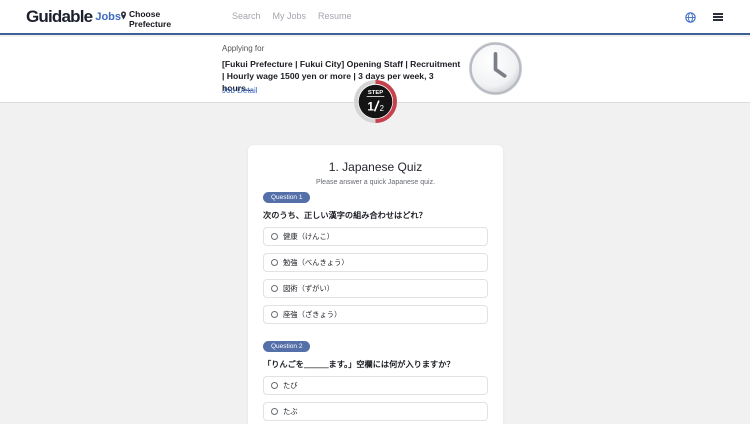  Describe the element at coordinates (108, 17) in the screenshot. I see `logo-jobs-text: Jobs` at that location.